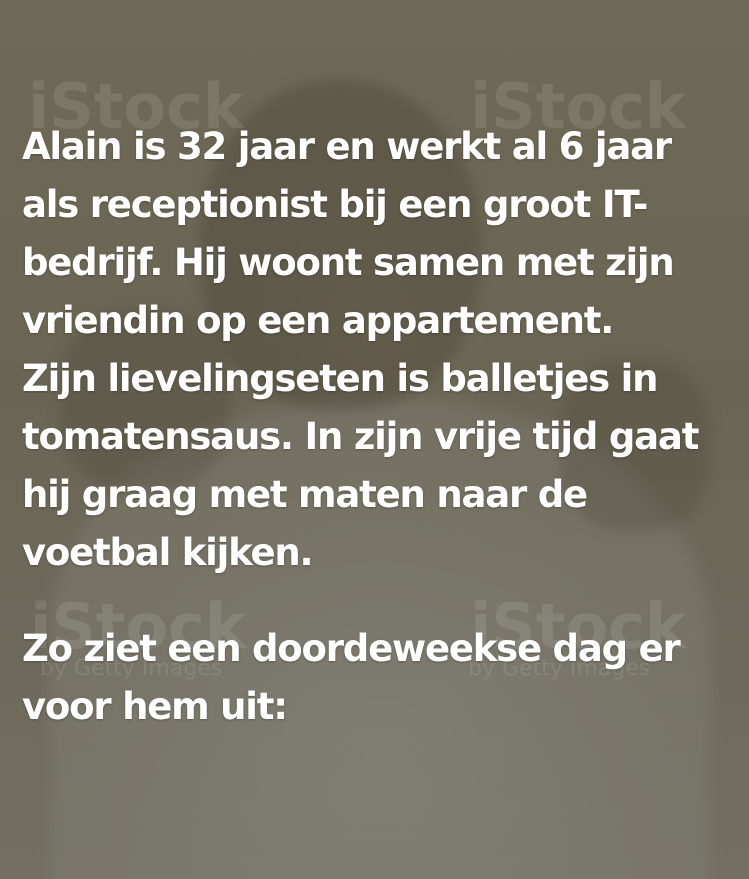 This screenshot has width=749, height=879. What do you see at coordinates (305, 494) in the screenshot?
I see `intro-line: hij graag met maten naar de` at bounding box center [305, 494].